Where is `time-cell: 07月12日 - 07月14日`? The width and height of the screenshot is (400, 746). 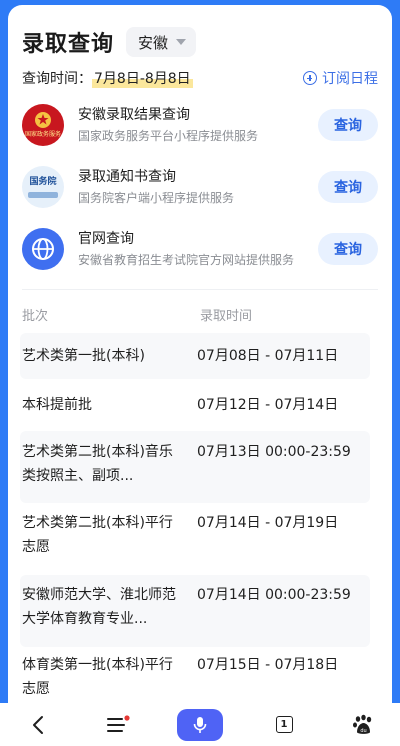 time-cell: 07月12日 - 07月14日 is located at coordinates (268, 405).